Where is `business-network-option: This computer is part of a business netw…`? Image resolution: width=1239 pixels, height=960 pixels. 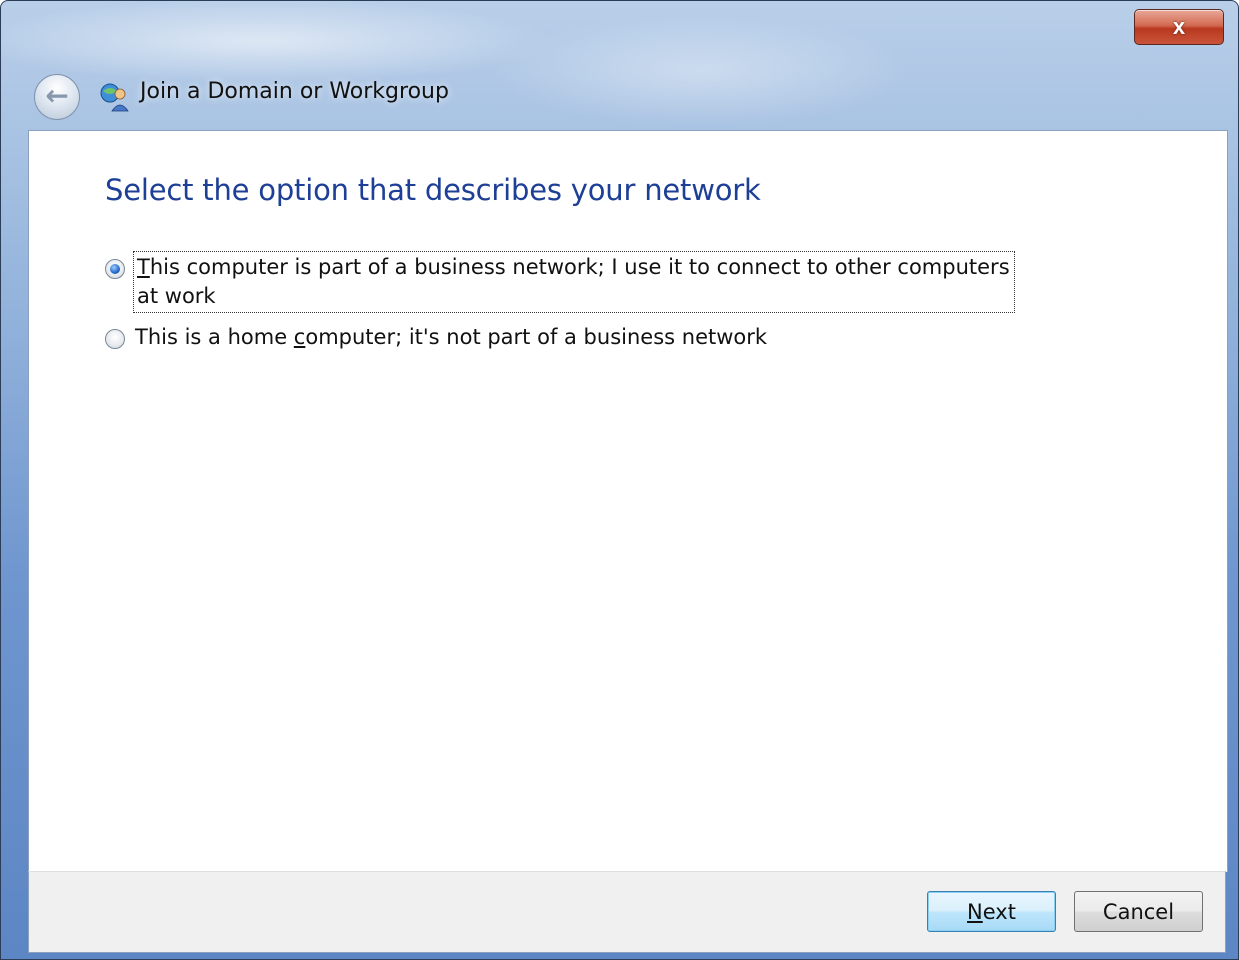 business-network-option: This computer is part of a business netw… is located at coordinates (560, 282).